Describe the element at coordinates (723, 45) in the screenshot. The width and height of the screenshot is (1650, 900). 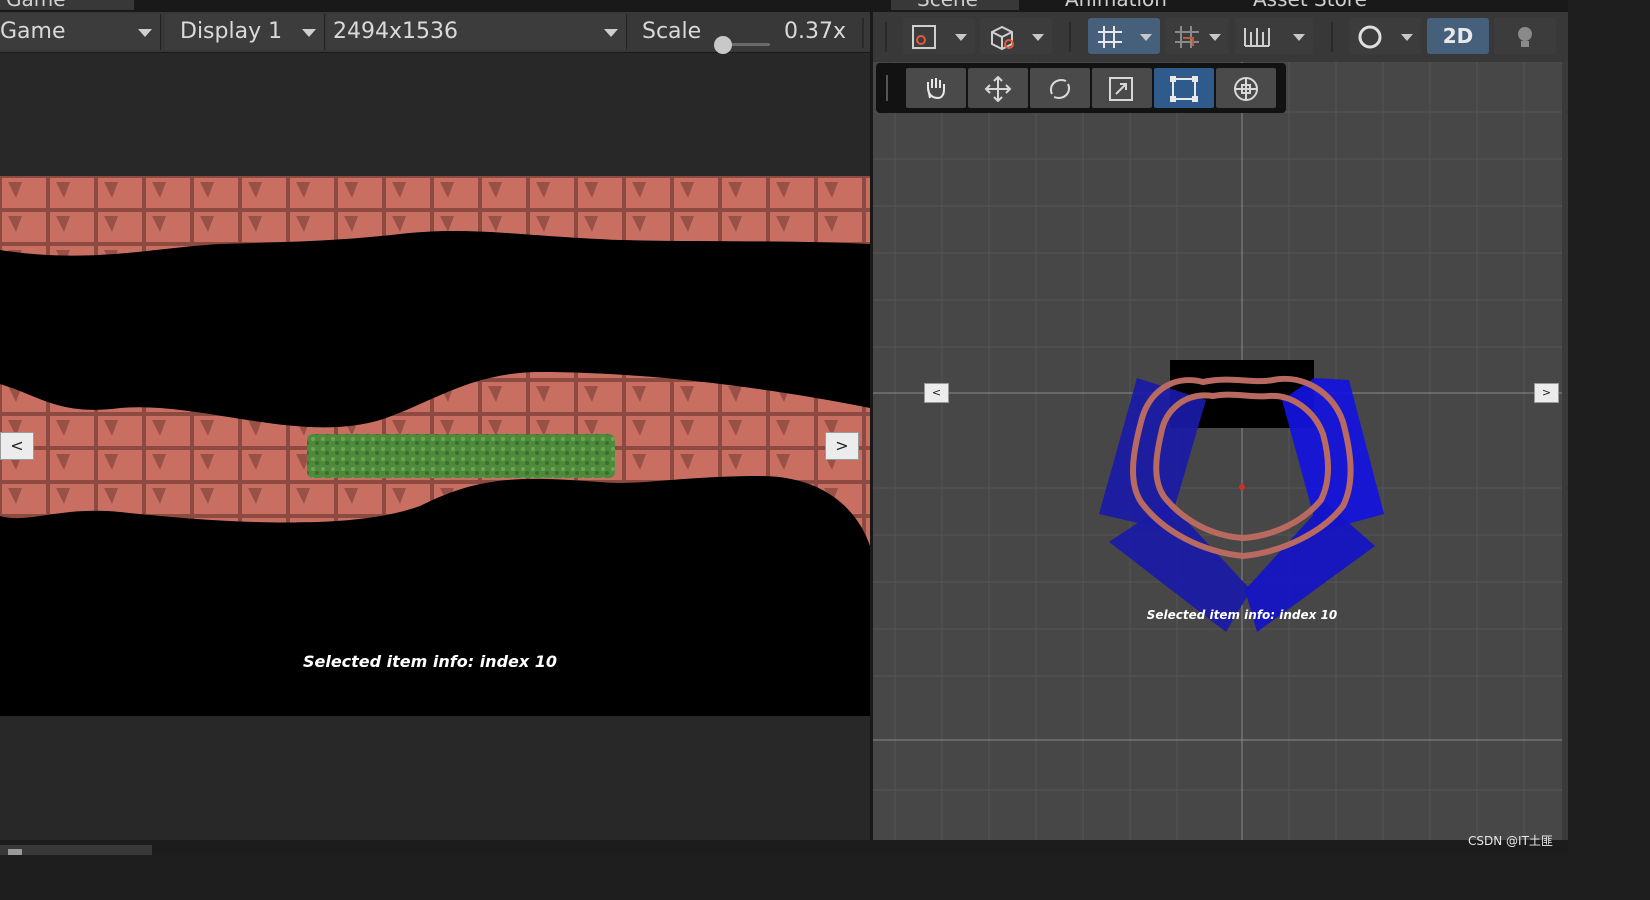
I see `scale-slider-handle` at that location.